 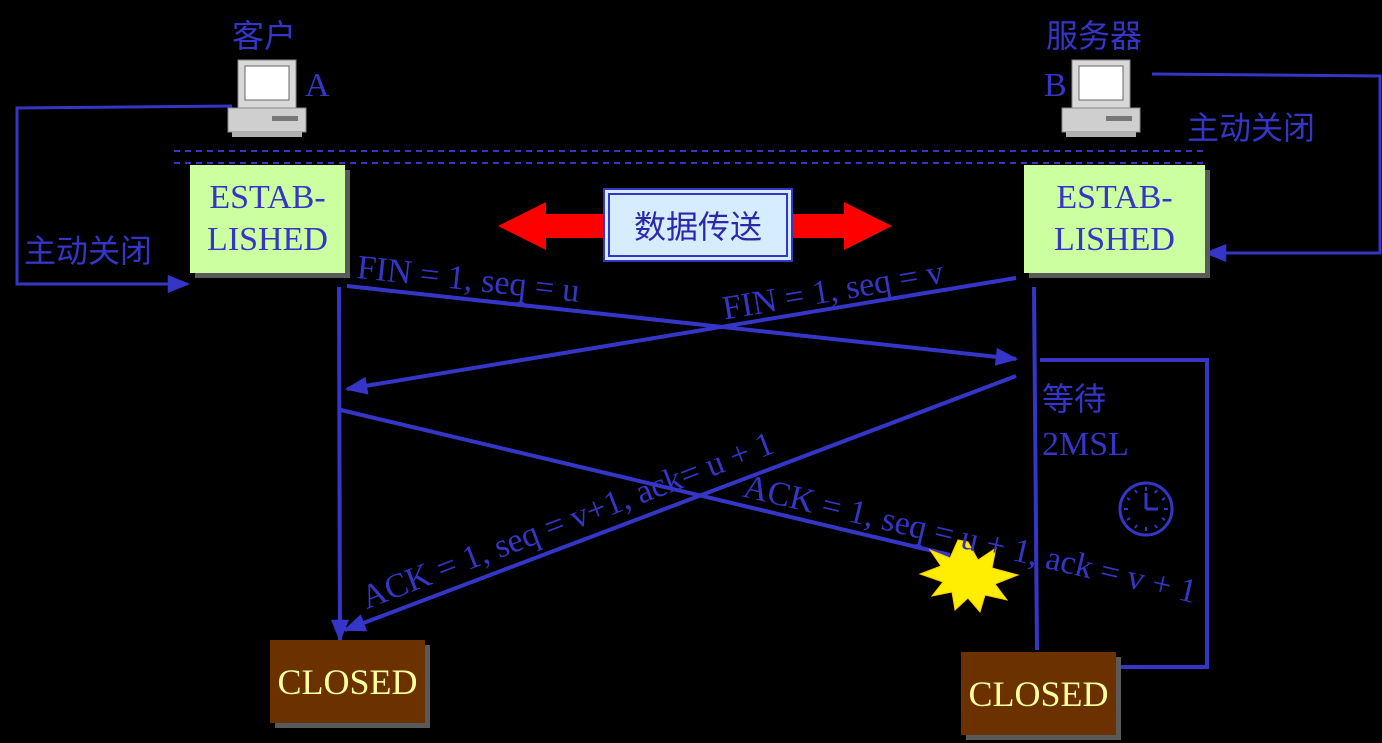 I want to click on transfer-arrow-right, so click(x=840, y=226).